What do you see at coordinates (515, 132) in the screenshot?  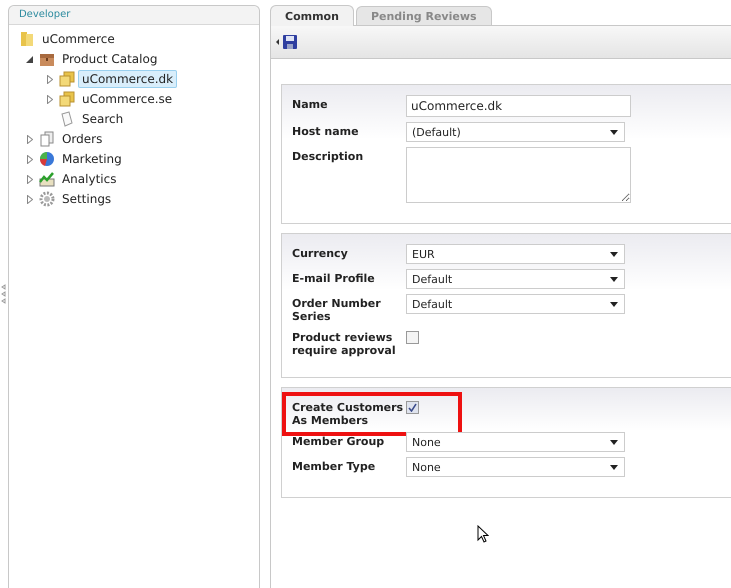 I see `dropdown: (Default)` at bounding box center [515, 132].